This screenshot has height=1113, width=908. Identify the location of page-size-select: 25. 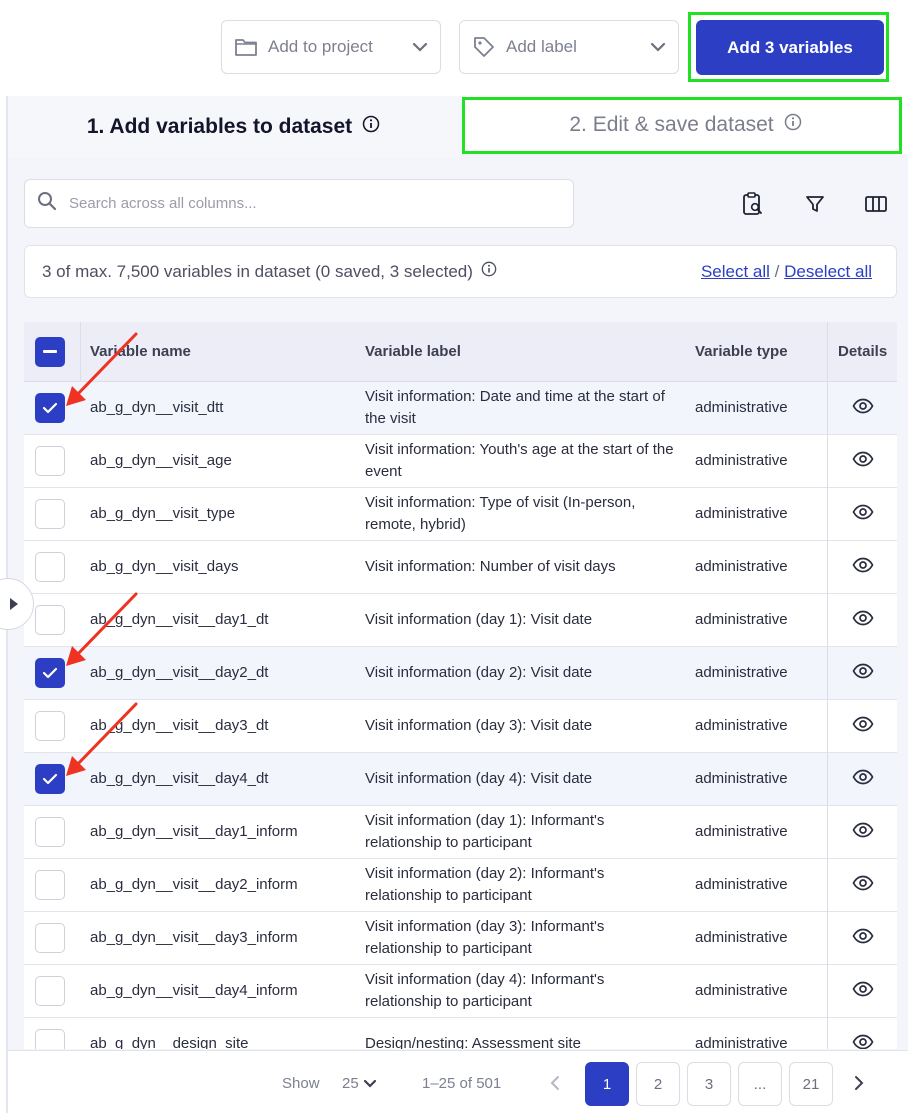
(359, 1083).